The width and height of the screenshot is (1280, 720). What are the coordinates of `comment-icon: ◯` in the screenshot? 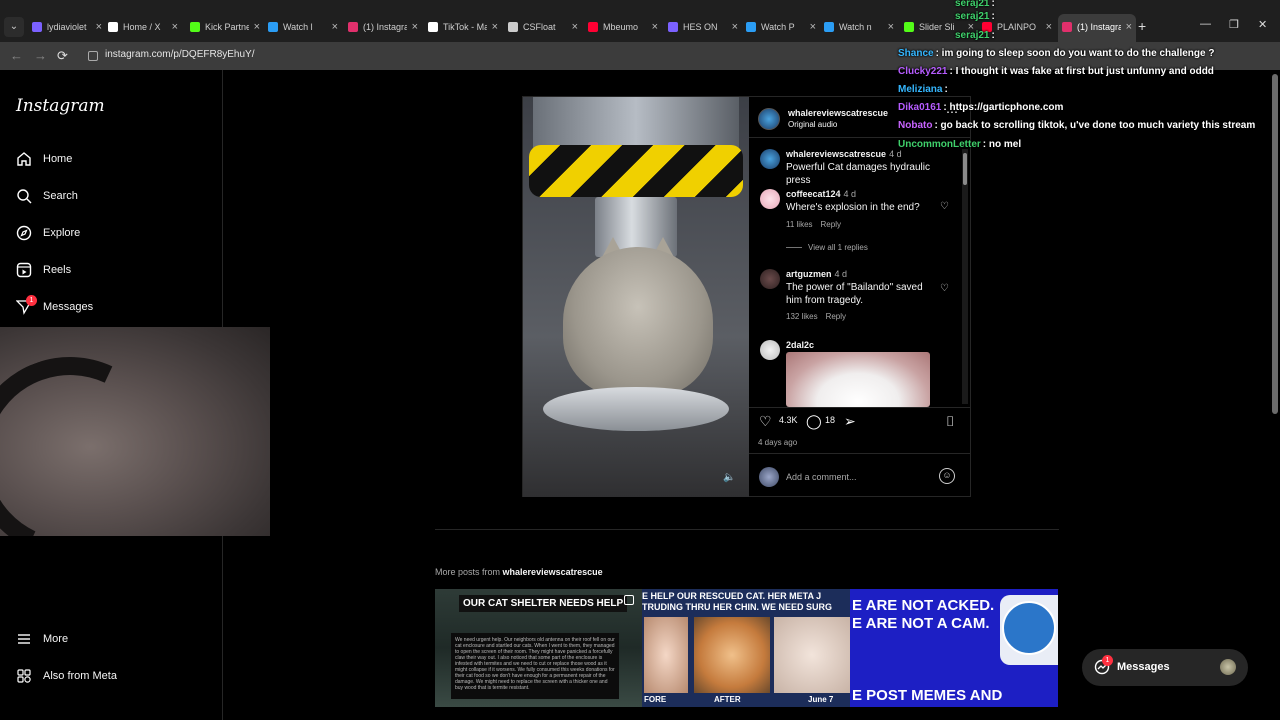 It's located at (814, 421).